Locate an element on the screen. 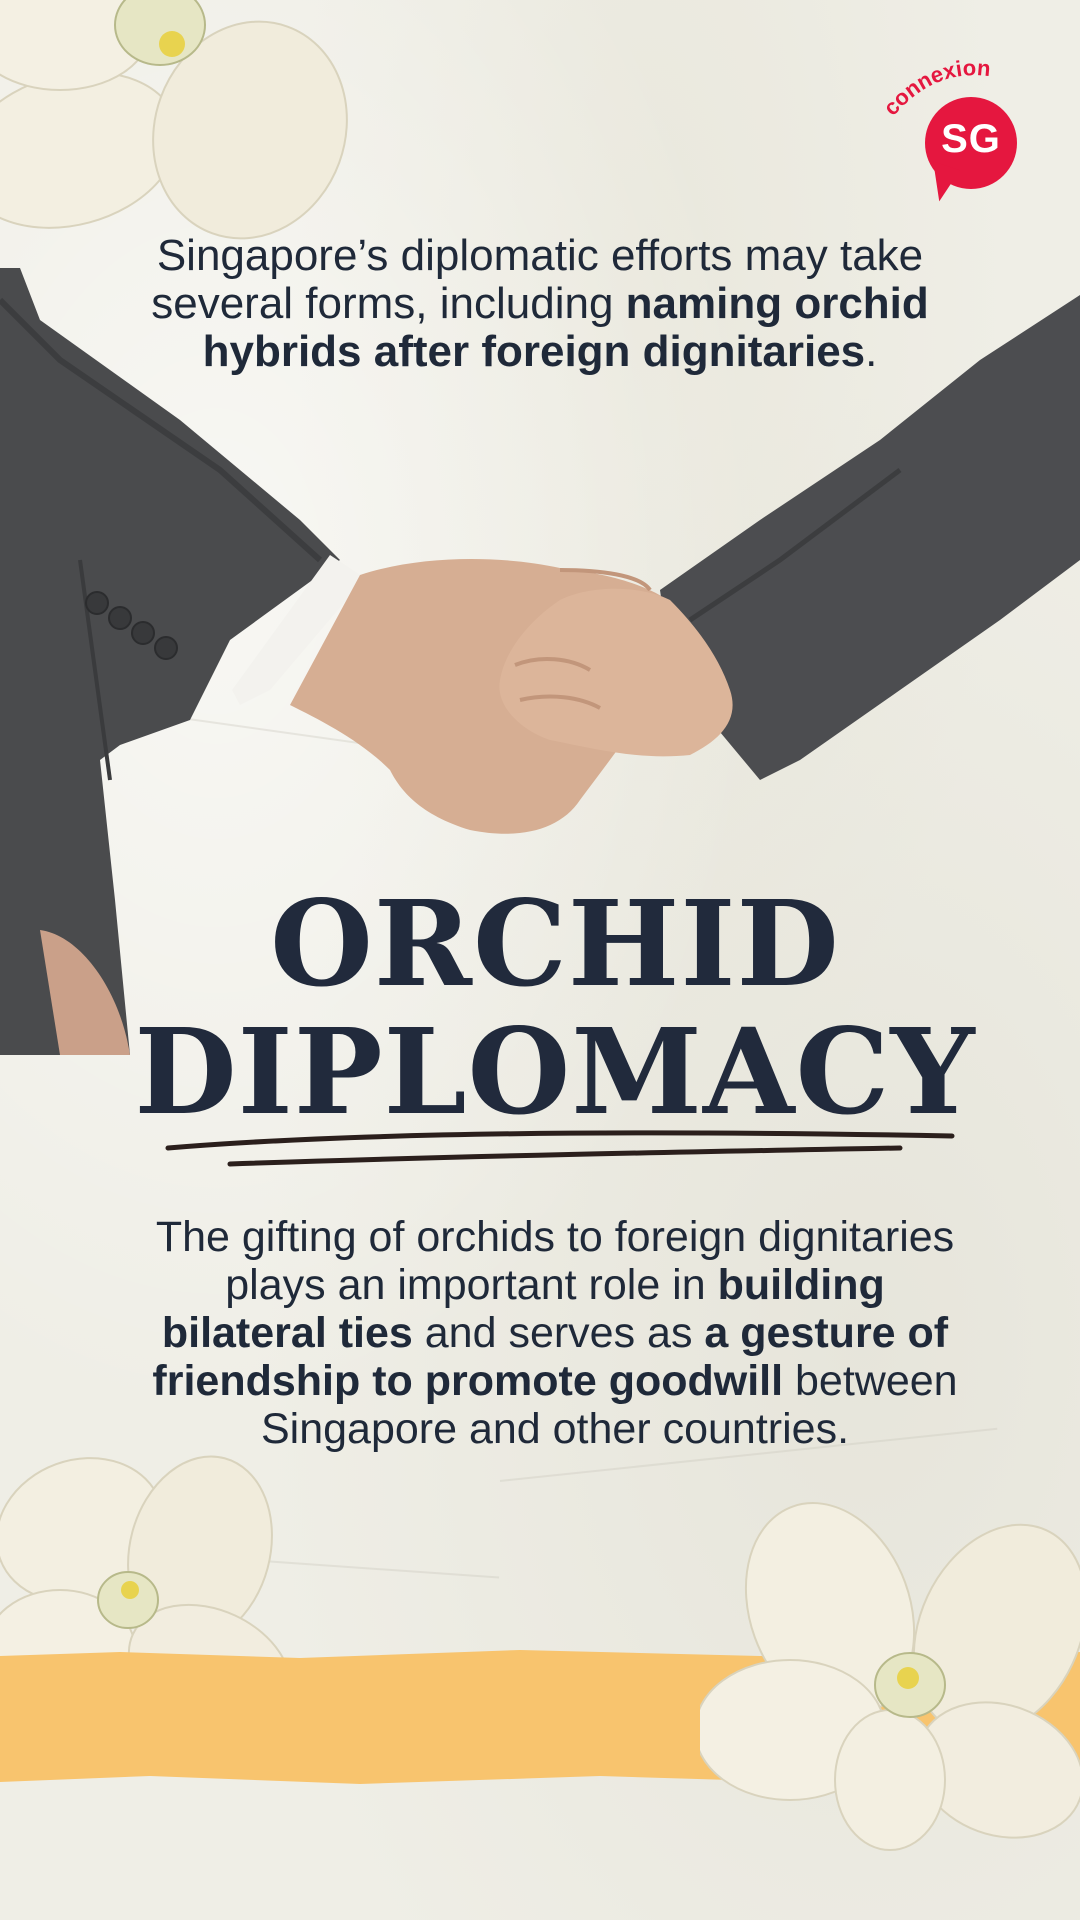  intro-text-end: . is located at coordinates (871, 351).